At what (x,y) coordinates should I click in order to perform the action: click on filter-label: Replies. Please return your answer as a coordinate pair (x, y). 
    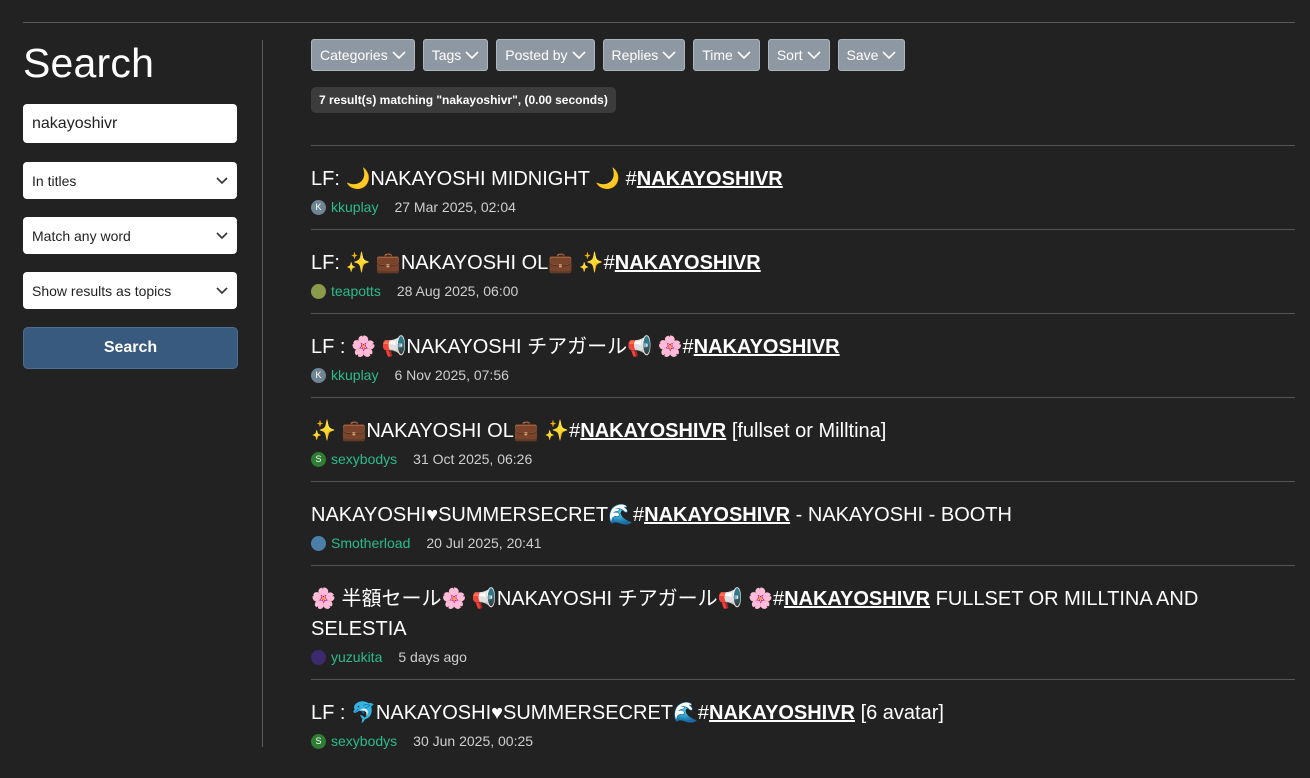
    Looking at the image, I should click on (635, 55).